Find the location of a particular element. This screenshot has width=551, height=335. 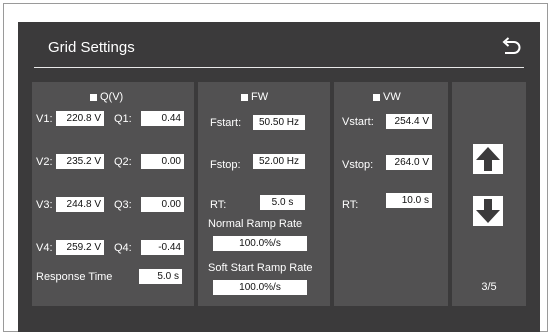

v3-input: 244.8 V is located at coordinates (80, 204).